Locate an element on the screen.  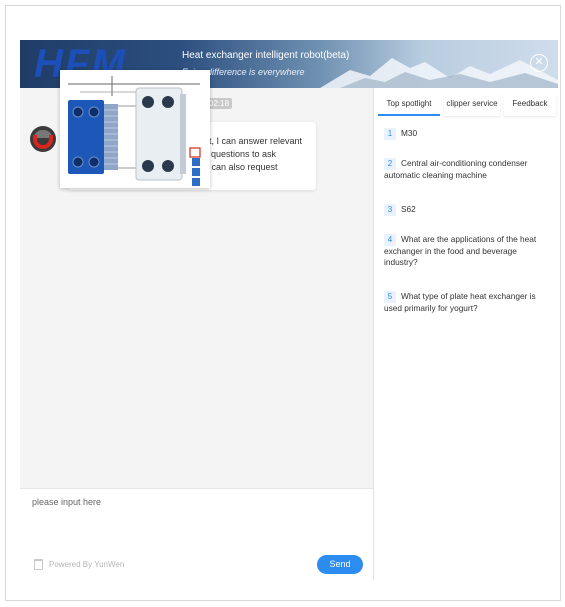
question-number: 1 is located at coordinates (390, 134).